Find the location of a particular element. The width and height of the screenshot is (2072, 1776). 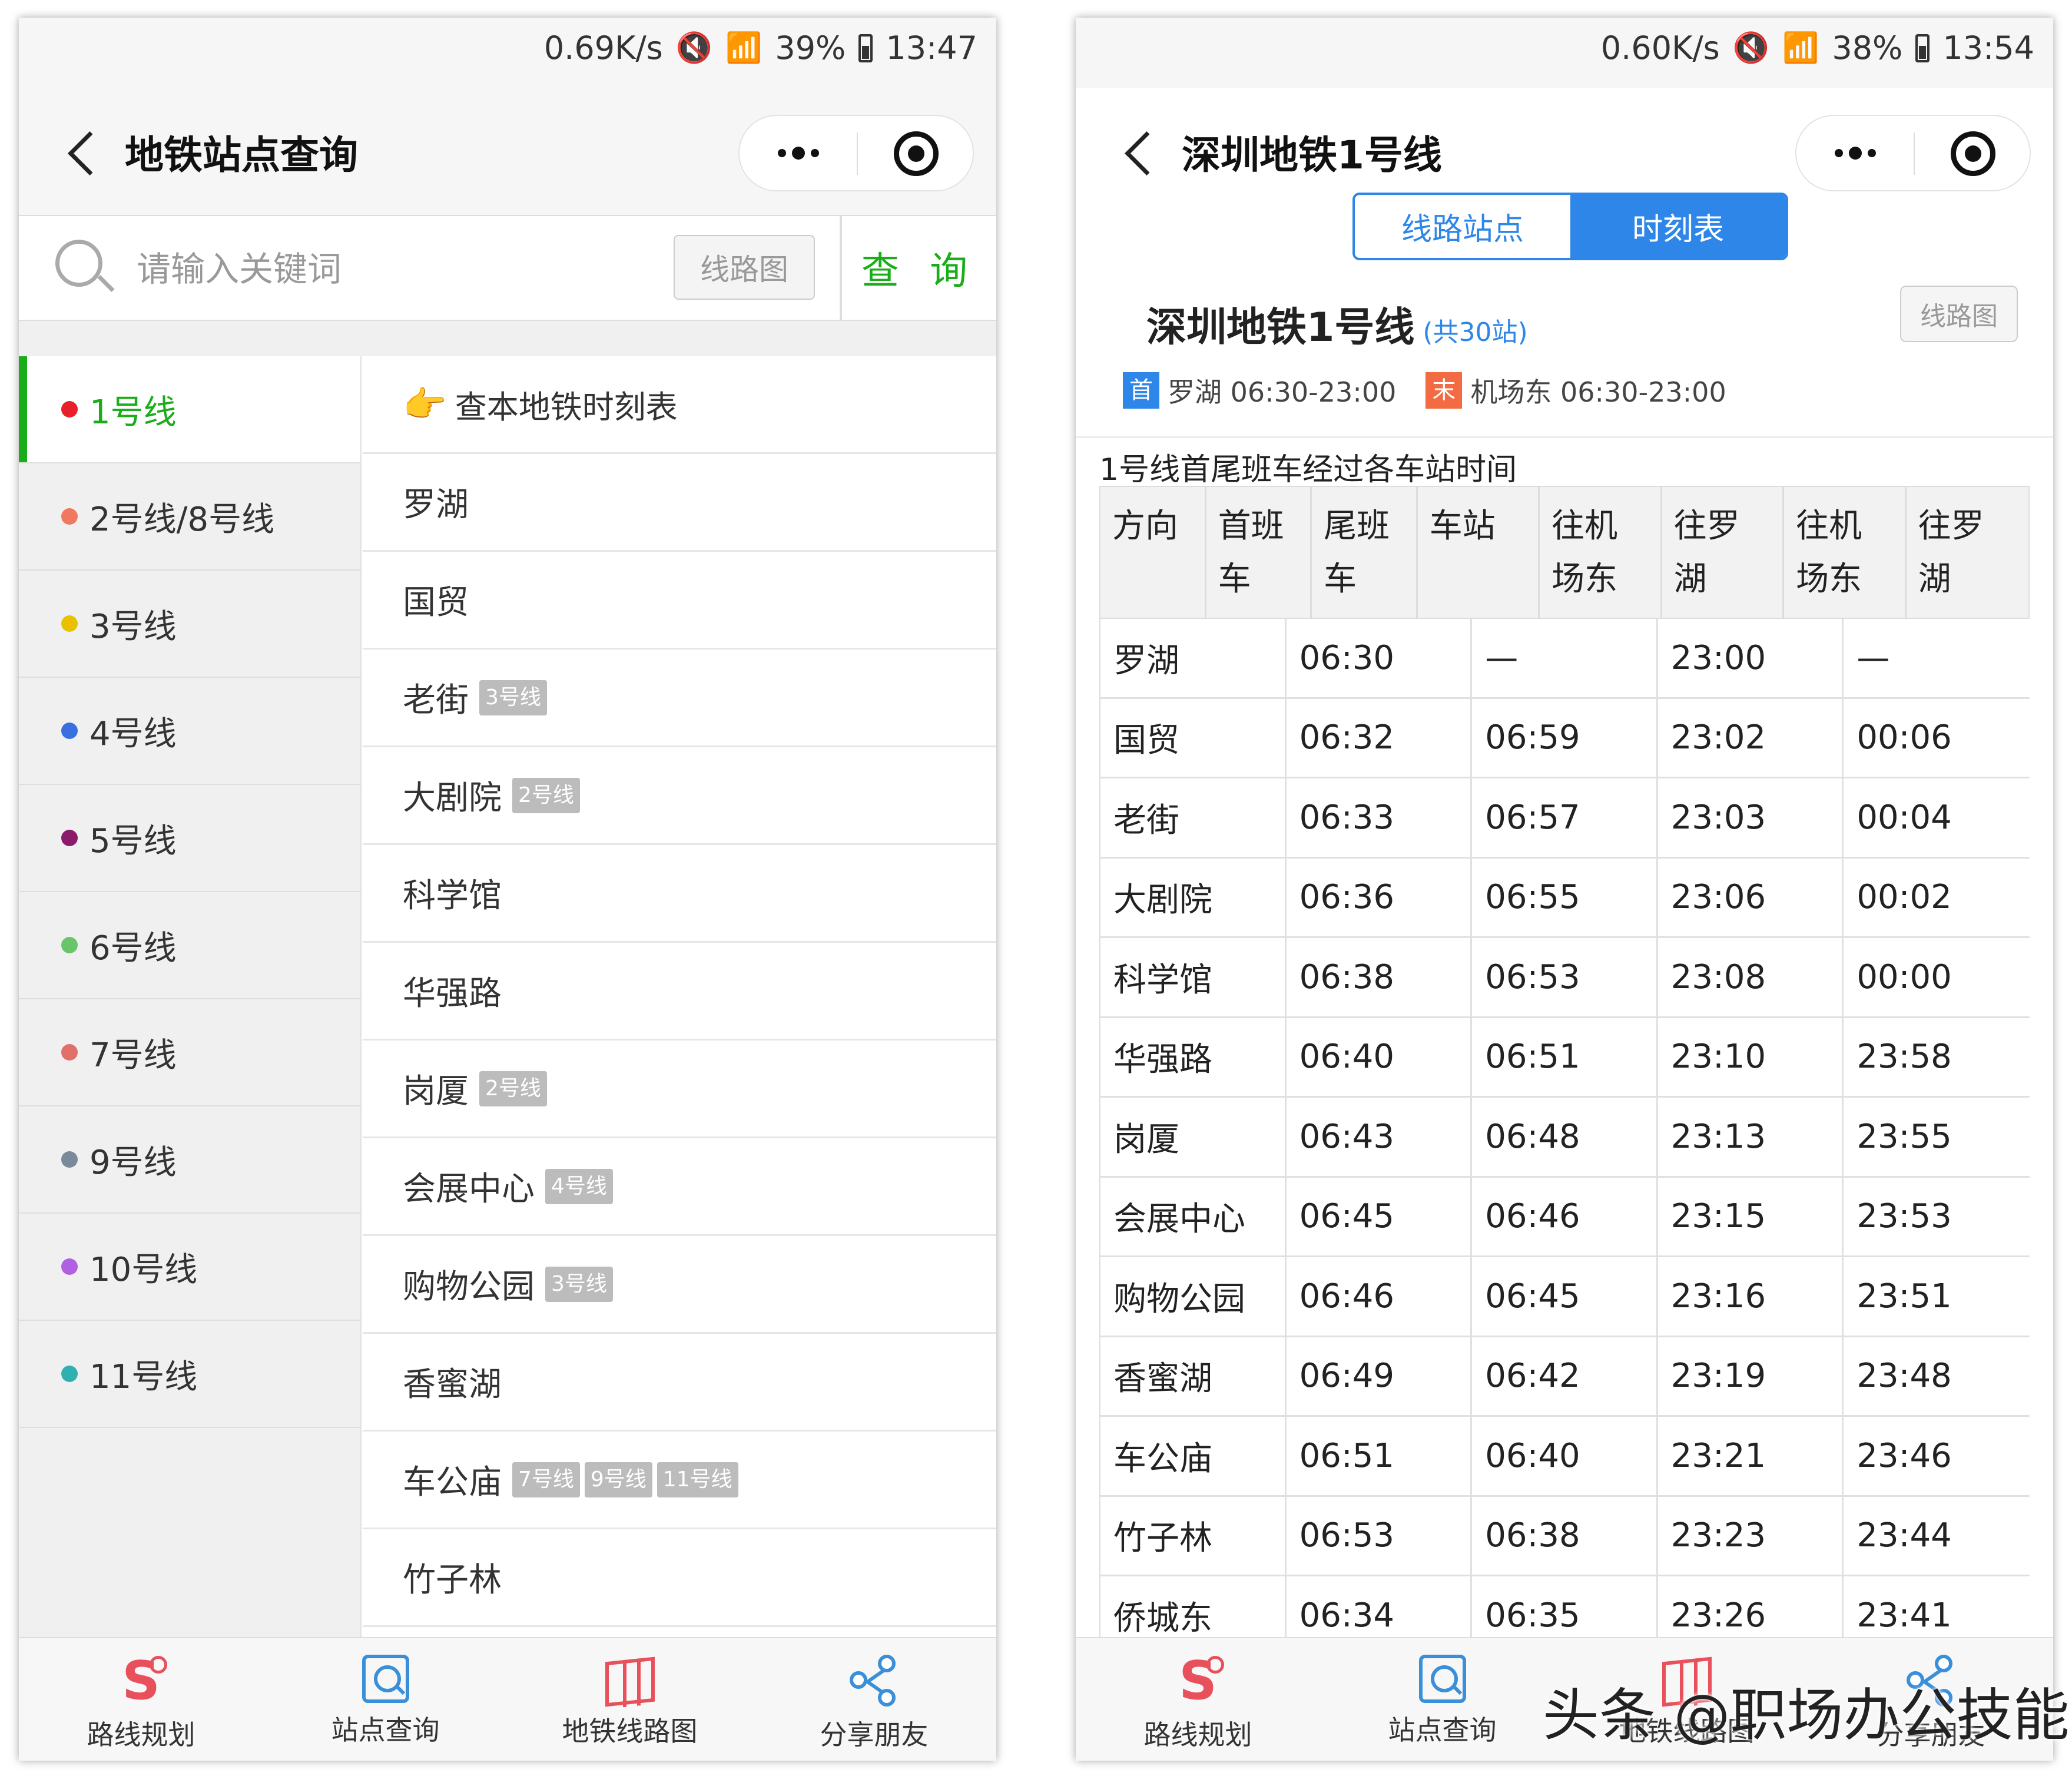

station-name: 华强路 is located at coordinates (453, 994).